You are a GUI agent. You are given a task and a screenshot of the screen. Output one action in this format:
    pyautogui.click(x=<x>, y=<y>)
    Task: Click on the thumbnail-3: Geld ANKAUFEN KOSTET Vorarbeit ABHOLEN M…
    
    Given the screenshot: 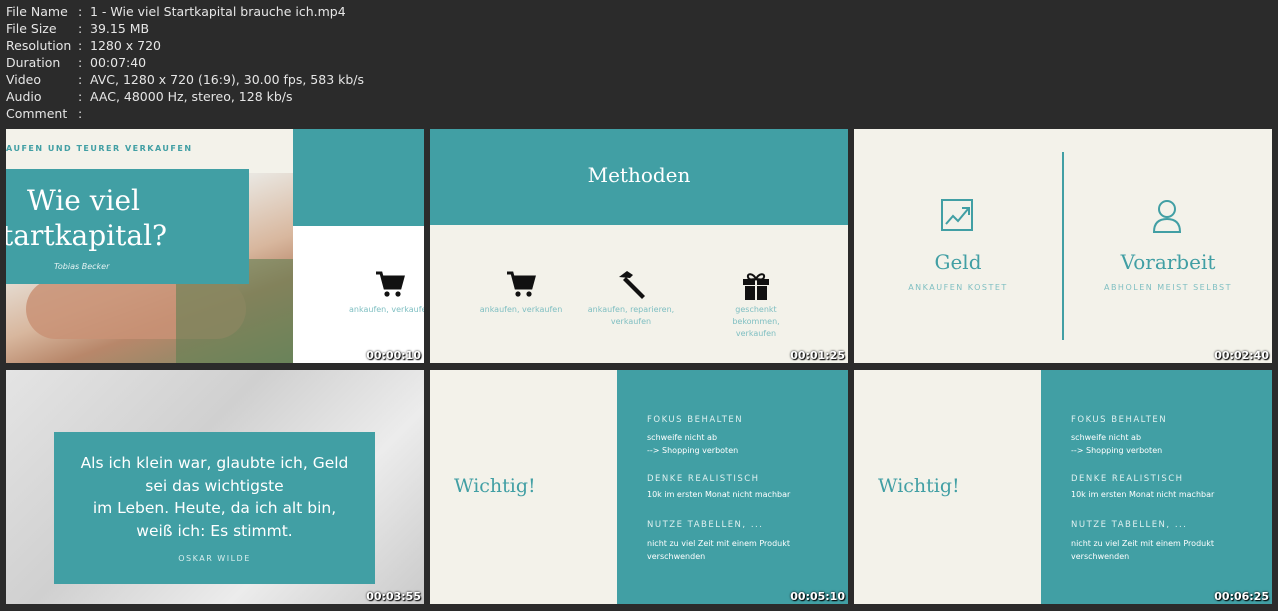 What is the action you would take?
    pyautogui.click(x=1063, y=246)
    